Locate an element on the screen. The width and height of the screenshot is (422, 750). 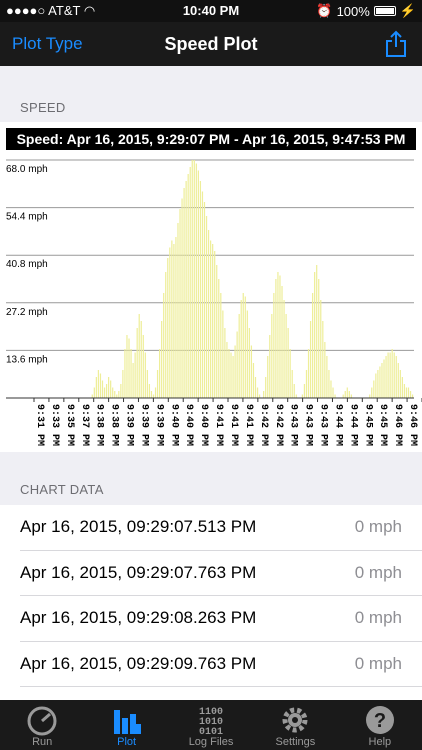
tab-label: Run is located at coordinates (42, 742).